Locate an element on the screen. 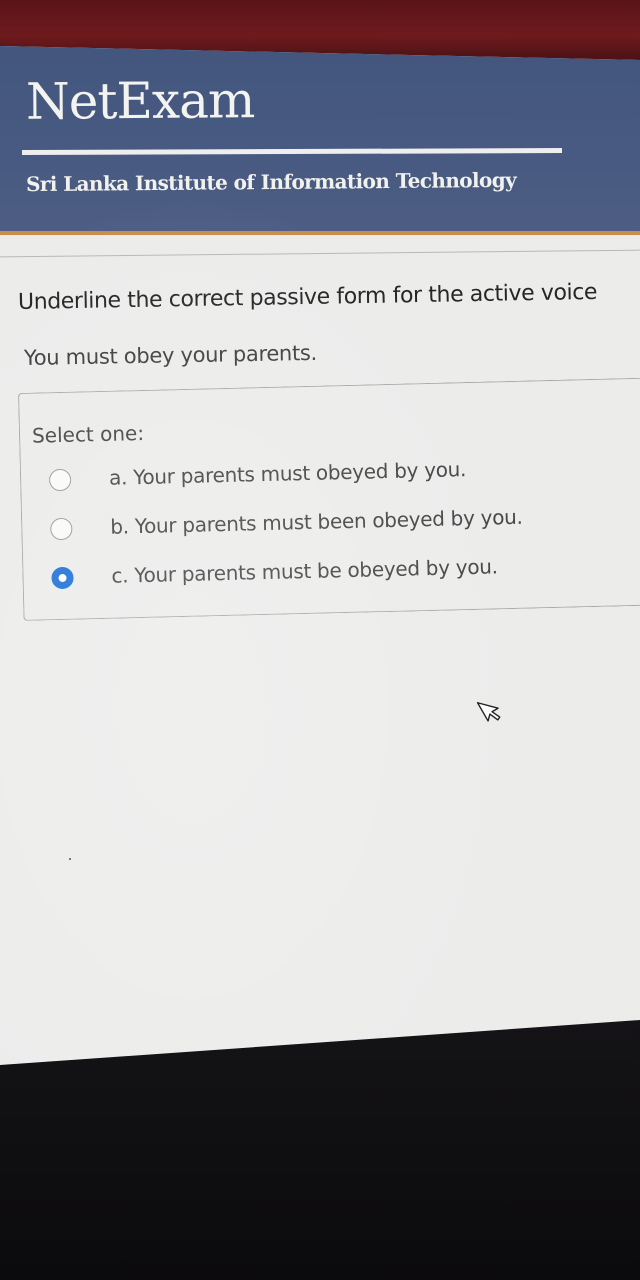  answer-option-a: a. Your parents must obeyed by you. is located at coordinates (257, 477).